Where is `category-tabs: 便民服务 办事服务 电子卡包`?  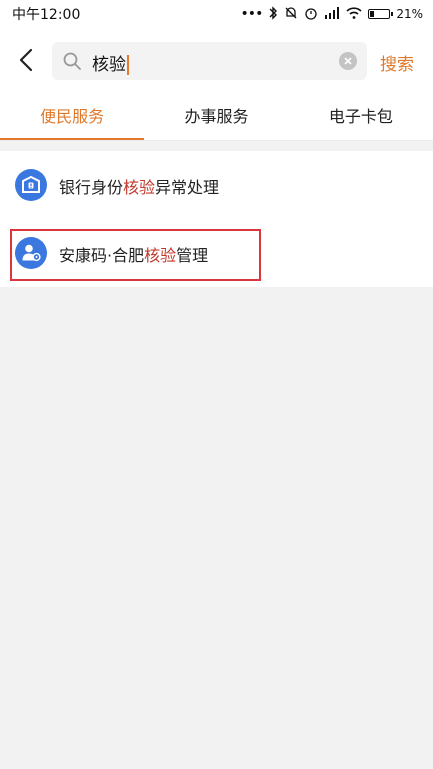 category-tabs: 便民服务 办事服务 电子卡包 is located at coordinates (216, 115).